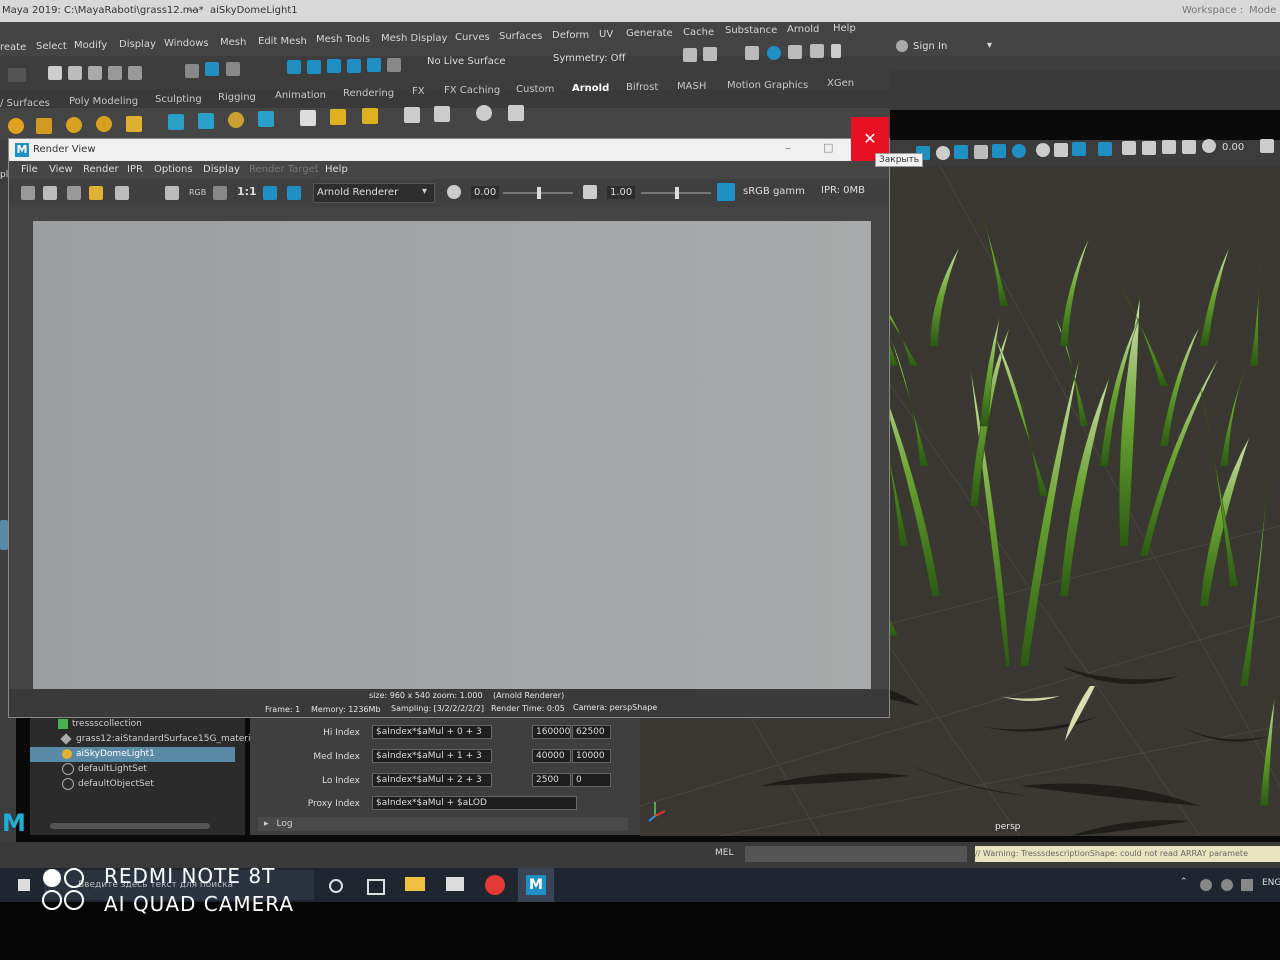  I want to click on shelf-tab-mash: MASH, so click(691, 86).